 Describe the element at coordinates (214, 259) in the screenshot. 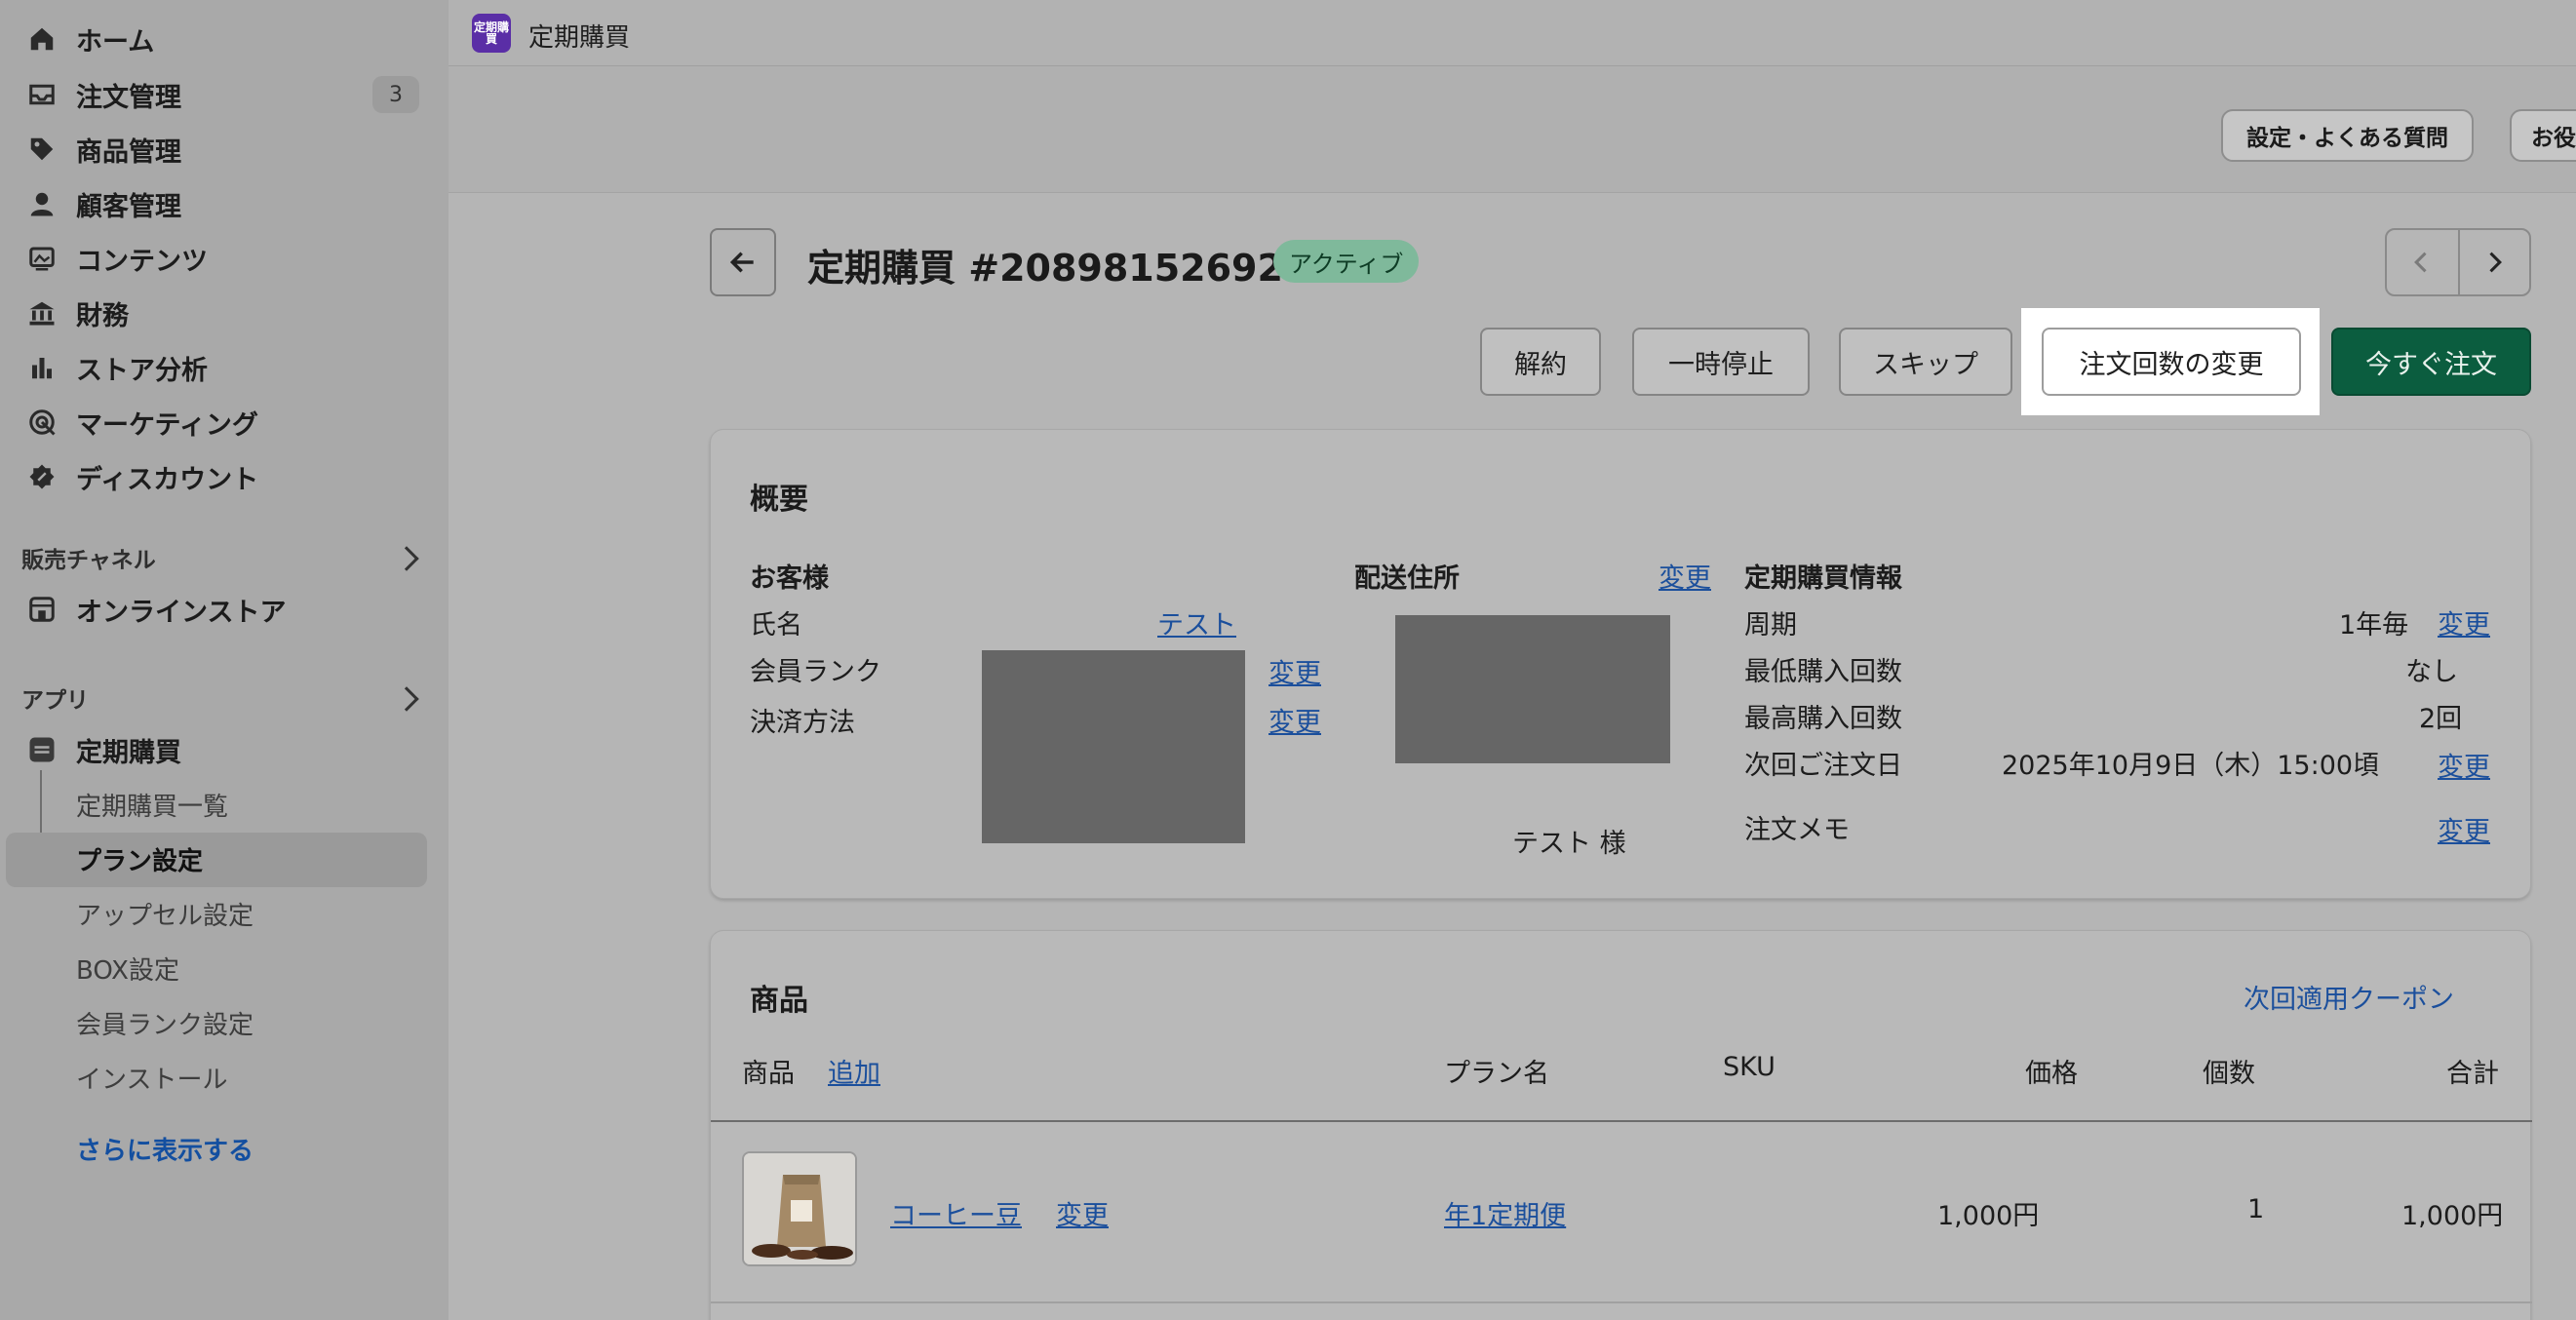

I see `sidebar-item-content: コンテンツ` at that location.